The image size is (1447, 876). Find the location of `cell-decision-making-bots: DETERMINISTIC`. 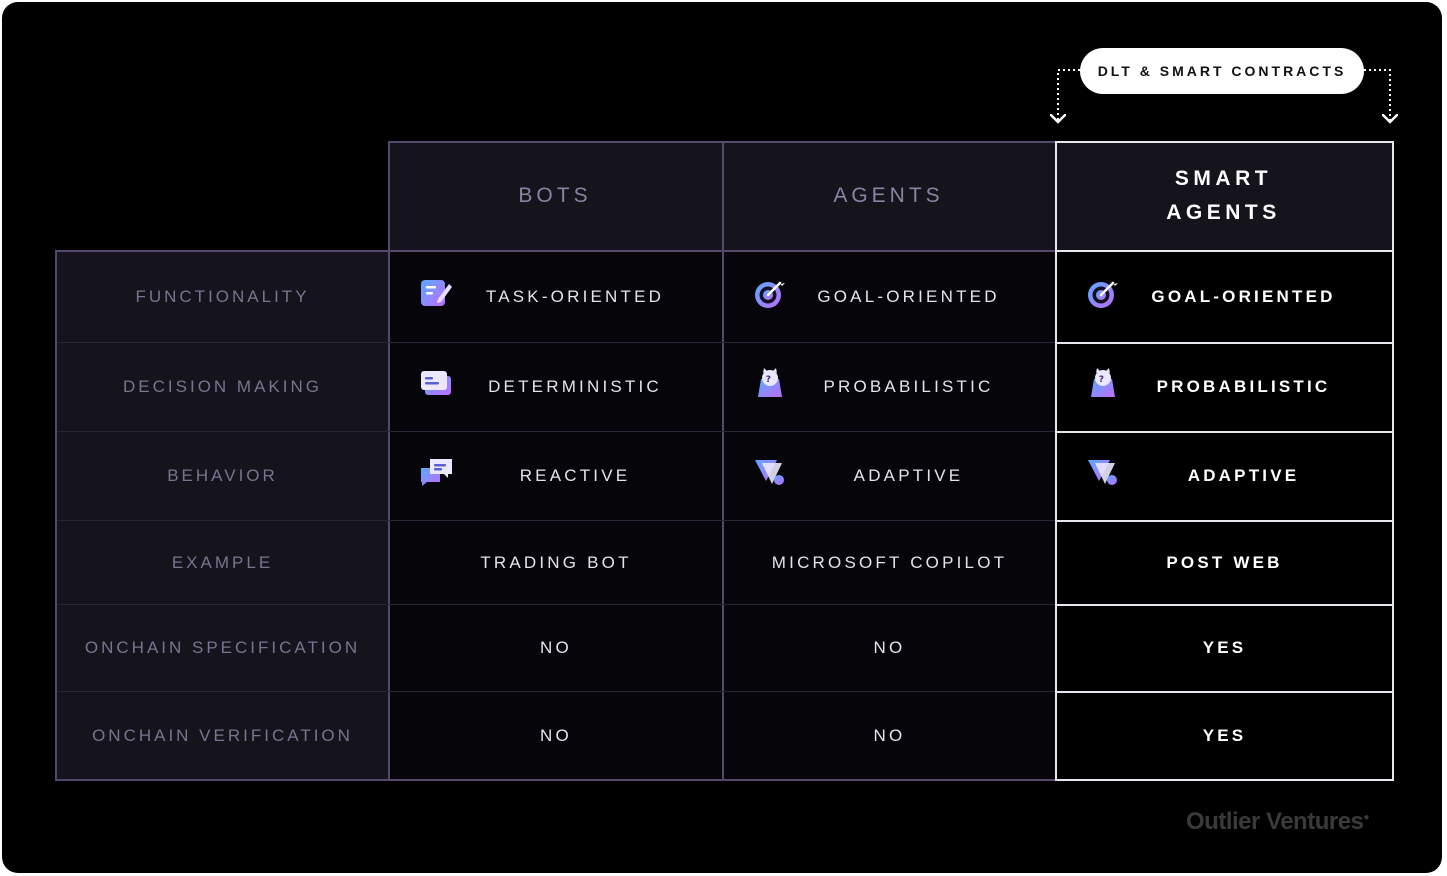

cell-decision-making-bots: DETERMINISTIC is located at coordinates (556, 387).